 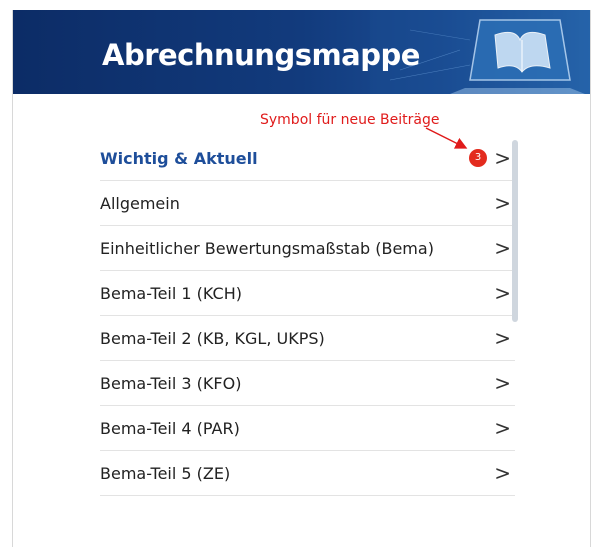 I want to click on list-item-bema-teil-1: Bema-Teil 1 (KCH) >, so click(x=307, y=293).